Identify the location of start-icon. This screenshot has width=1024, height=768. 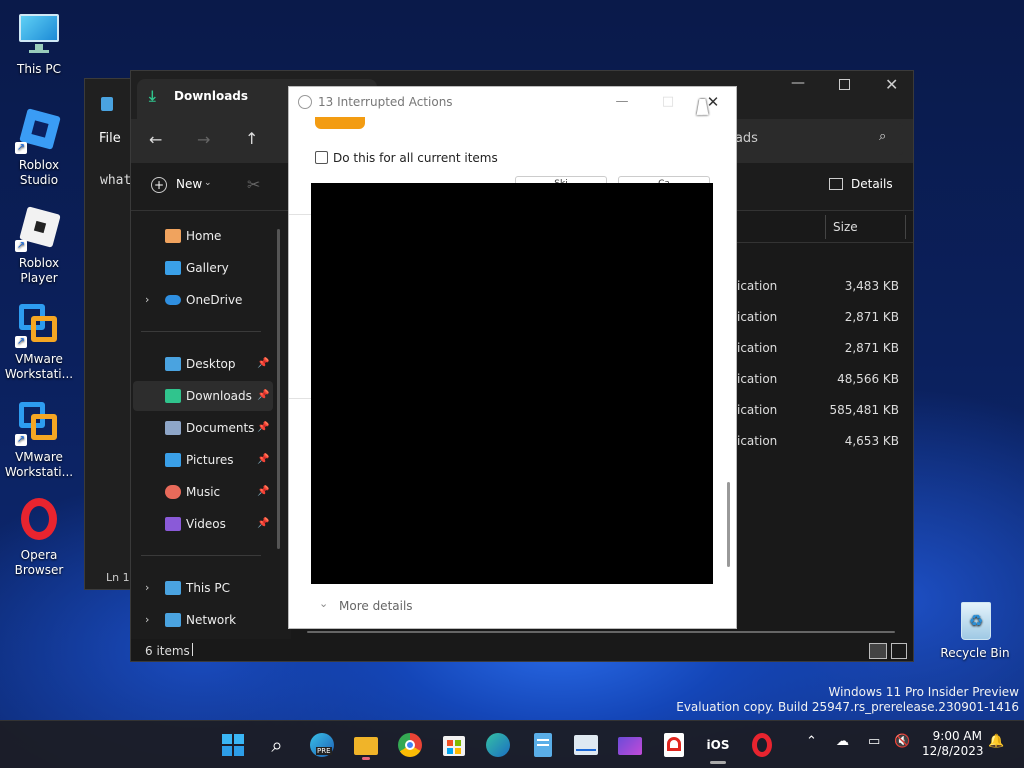
(233, 745).